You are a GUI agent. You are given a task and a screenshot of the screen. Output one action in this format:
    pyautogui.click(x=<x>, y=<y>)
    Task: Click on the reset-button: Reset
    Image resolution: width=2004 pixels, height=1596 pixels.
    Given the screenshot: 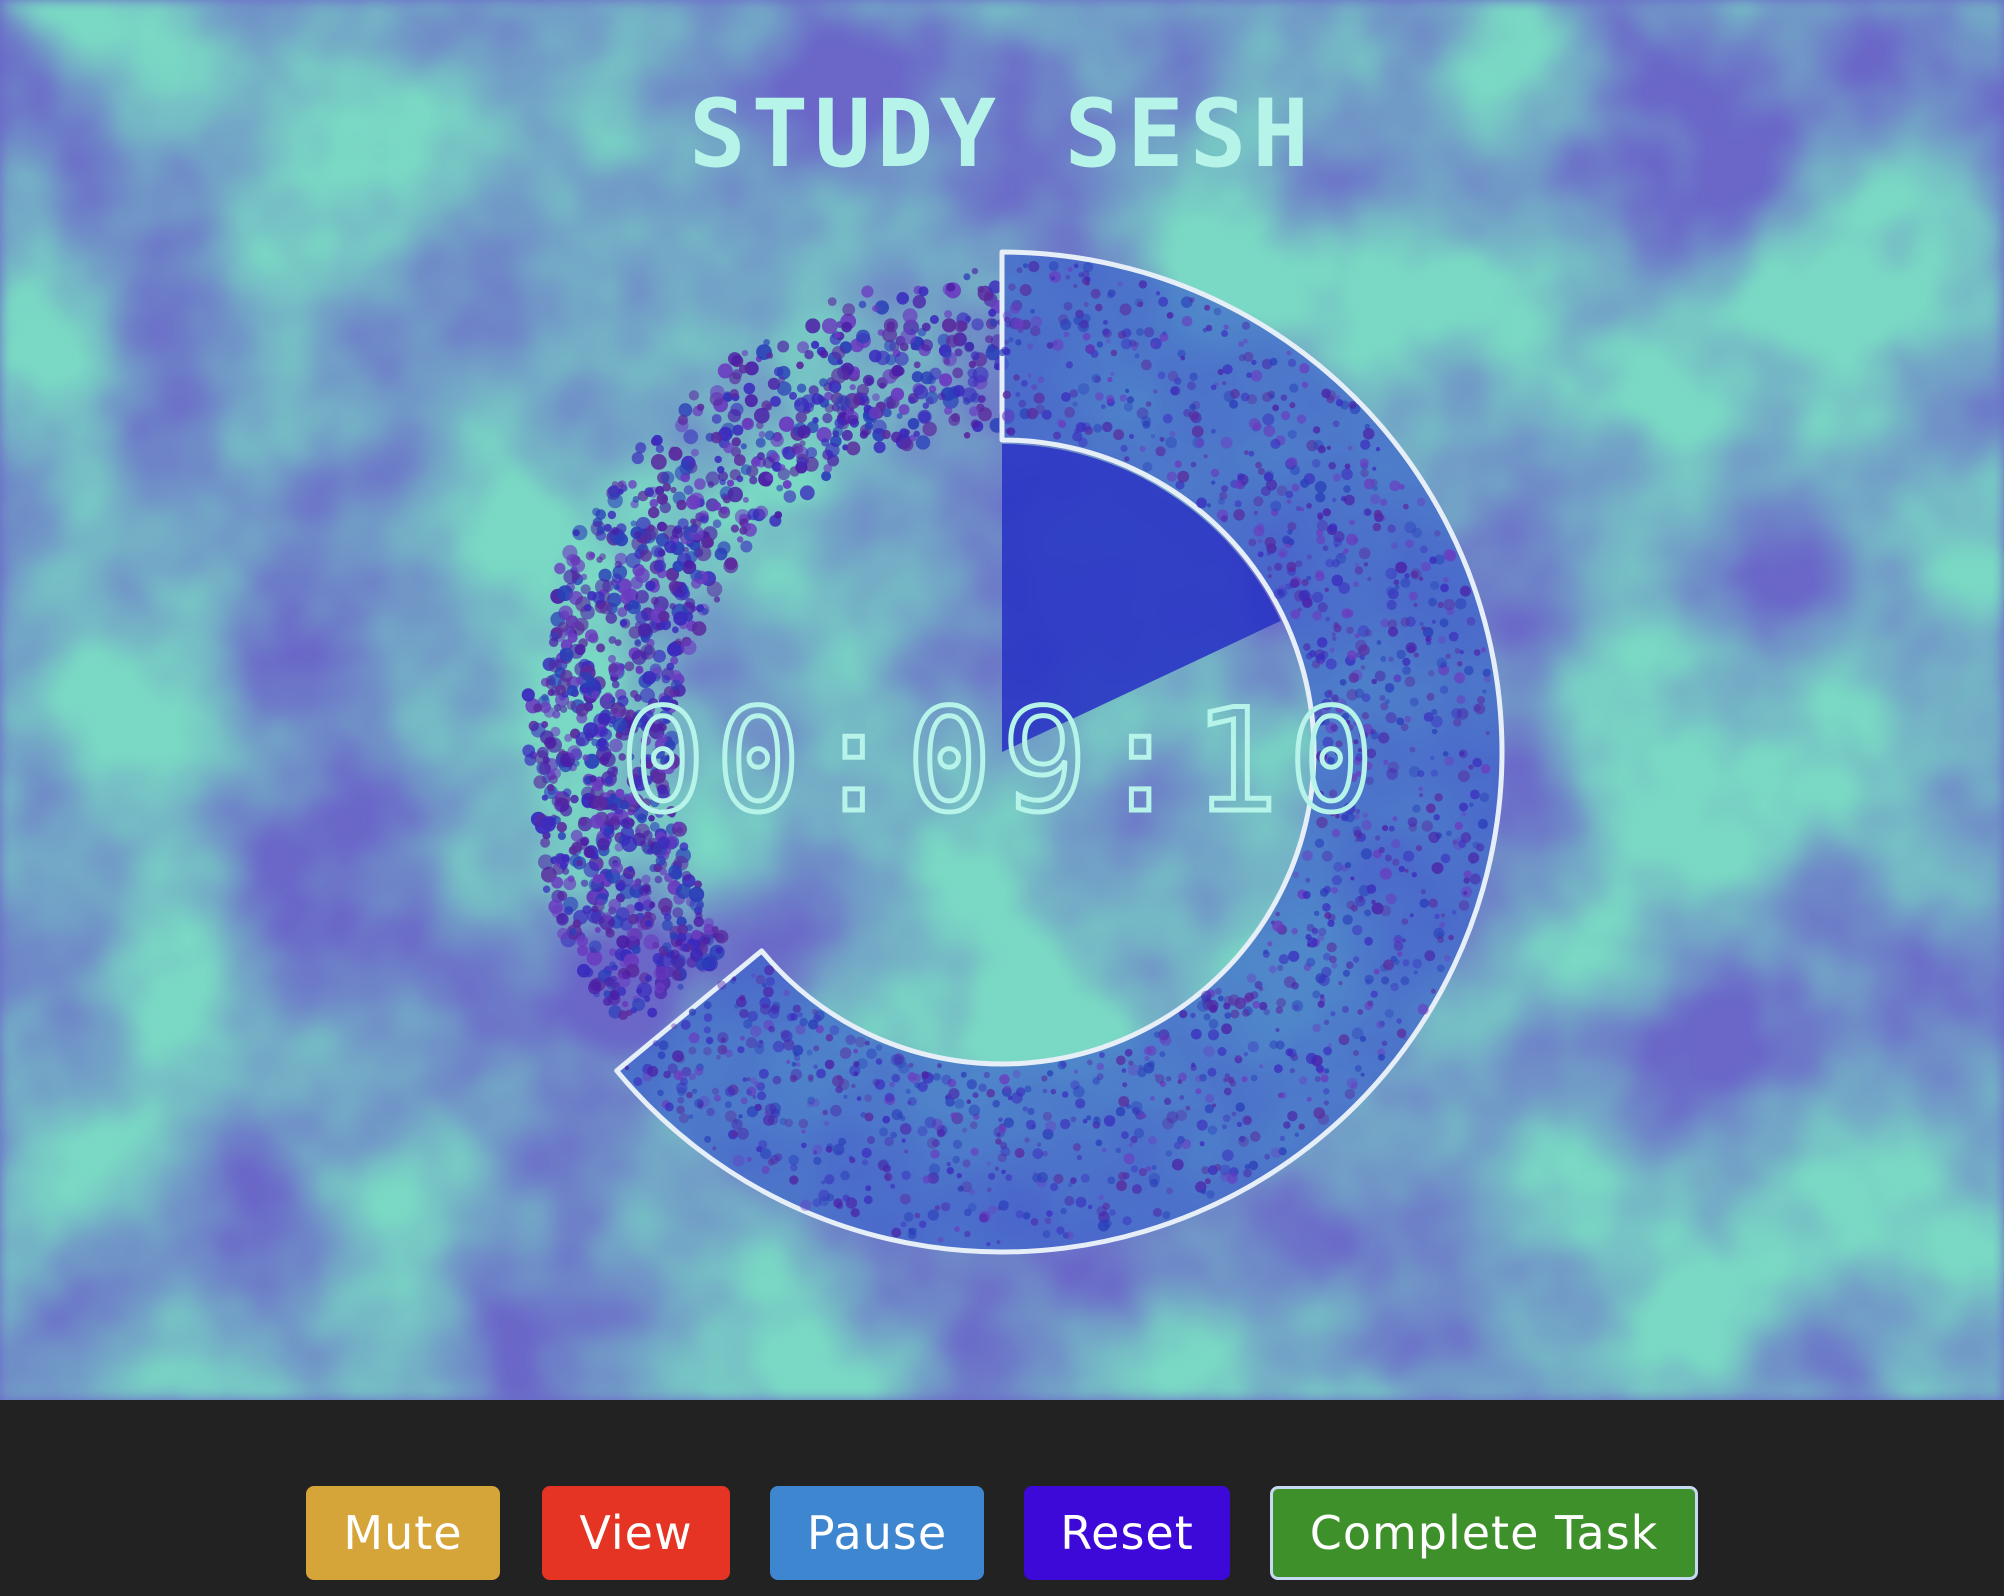 What is the action you would take?
    pyautogui.click(x=1127, y=1533)
    